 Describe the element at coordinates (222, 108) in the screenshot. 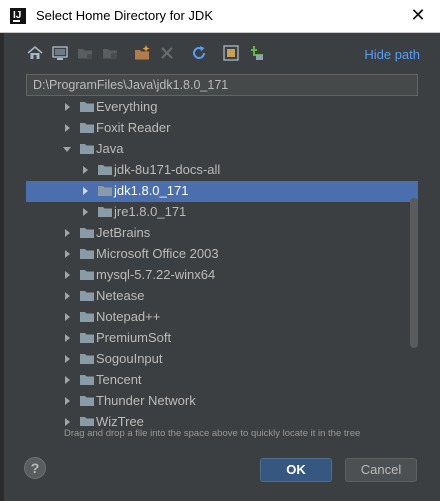

I see `tree-row: Everything` at that location.